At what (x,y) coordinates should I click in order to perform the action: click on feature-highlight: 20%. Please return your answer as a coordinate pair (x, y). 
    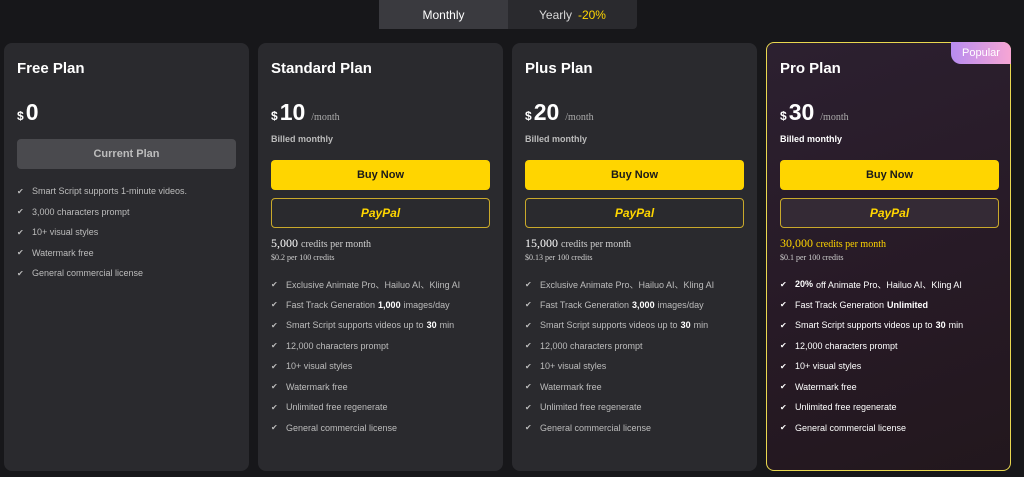
    Looking at the image, I should click on (804, 284).